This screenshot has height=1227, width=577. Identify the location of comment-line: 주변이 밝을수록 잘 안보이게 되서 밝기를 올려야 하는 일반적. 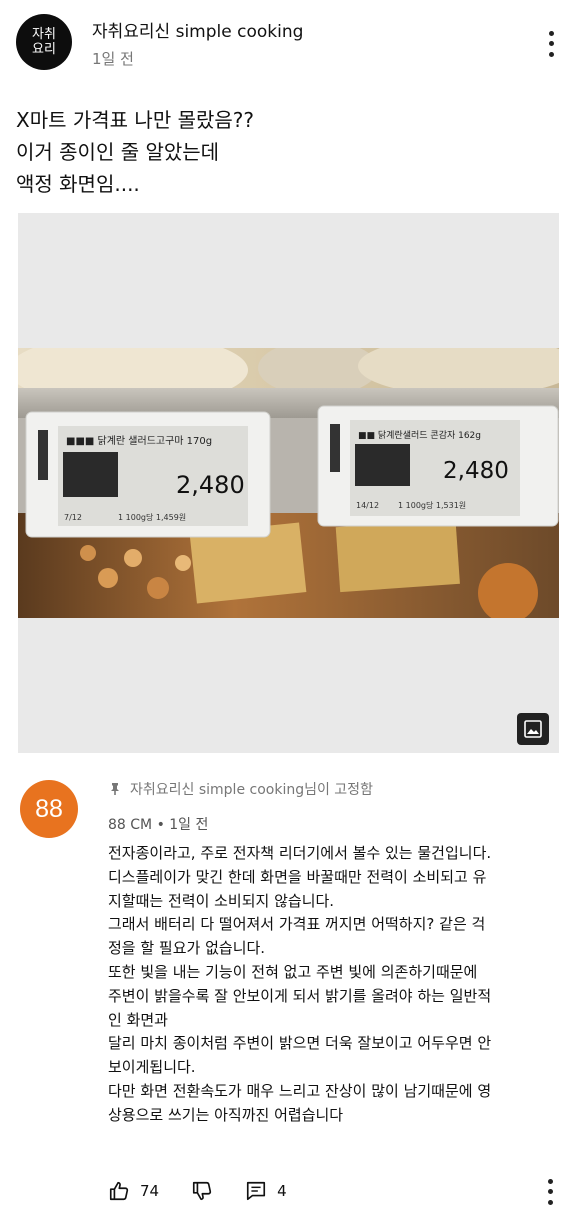
(300, 995).